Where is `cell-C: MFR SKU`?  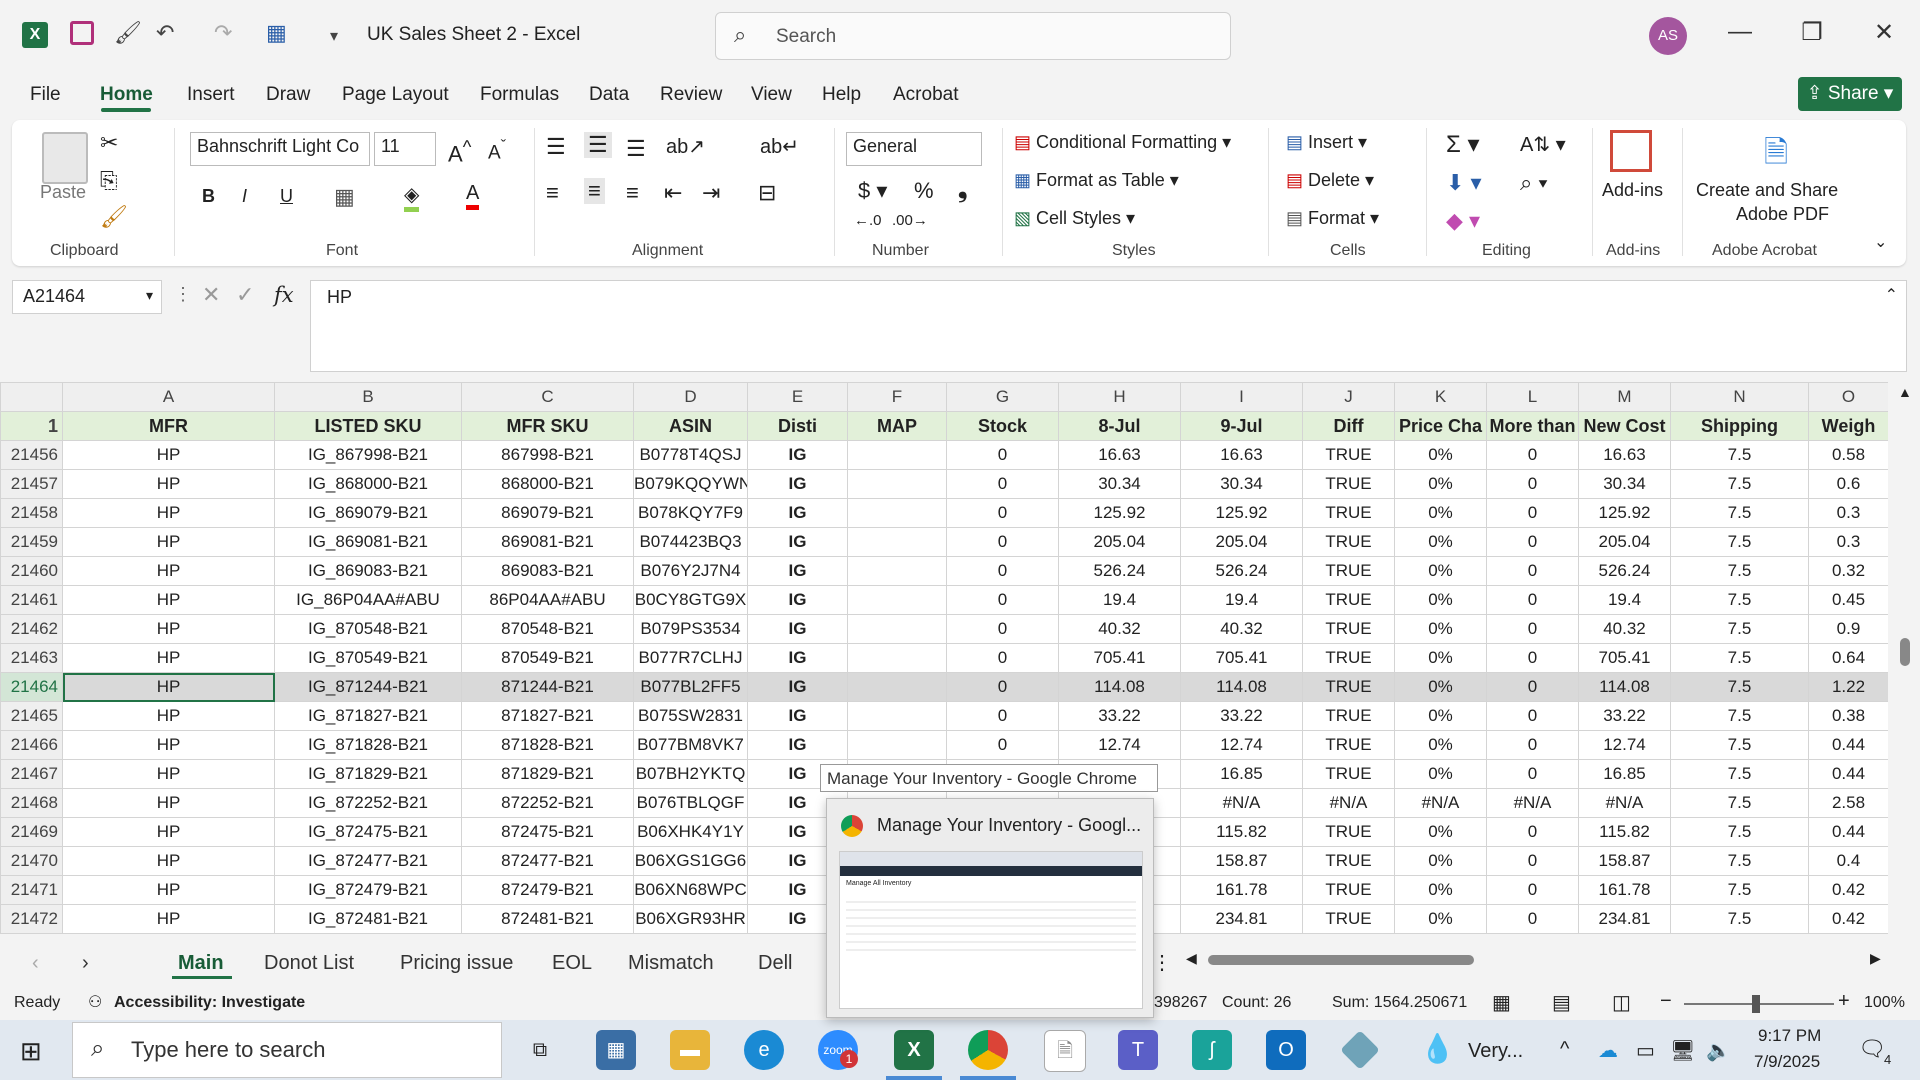 cell-C: MFR SKU is located at coordinates (547, 426).